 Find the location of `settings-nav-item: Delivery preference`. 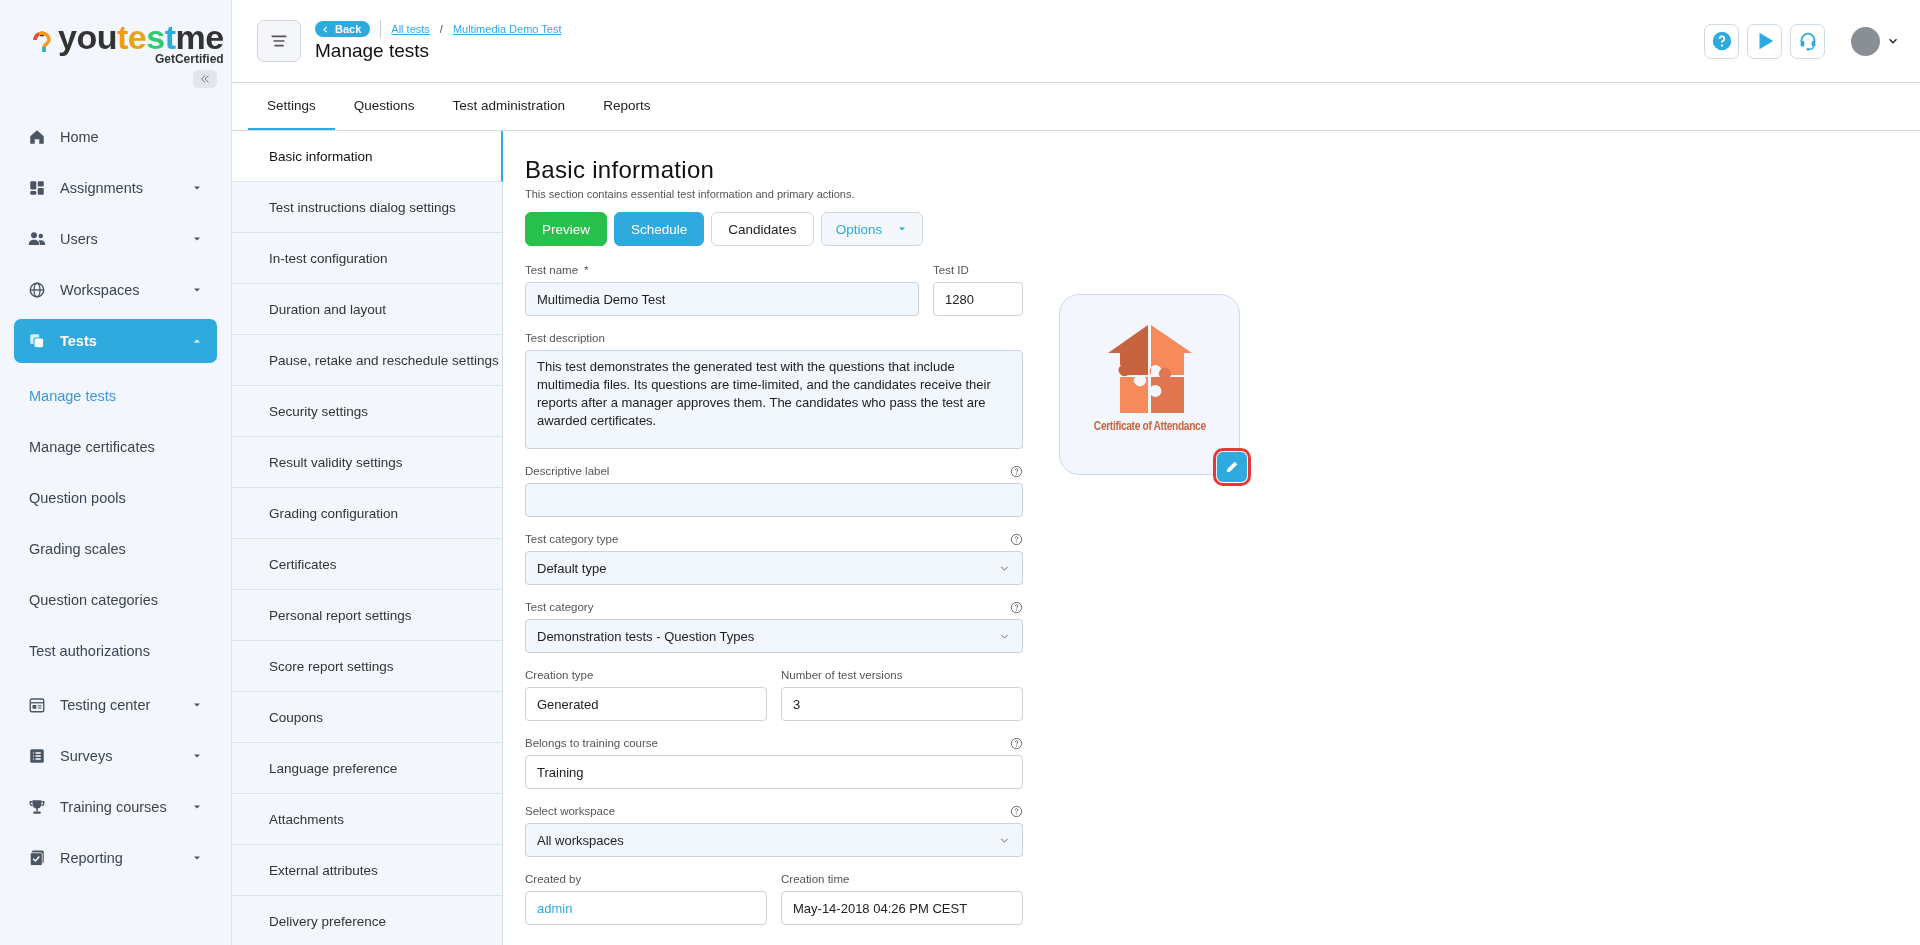

settings-nav-item: Delivery preference is located at coordinates (367, 920).